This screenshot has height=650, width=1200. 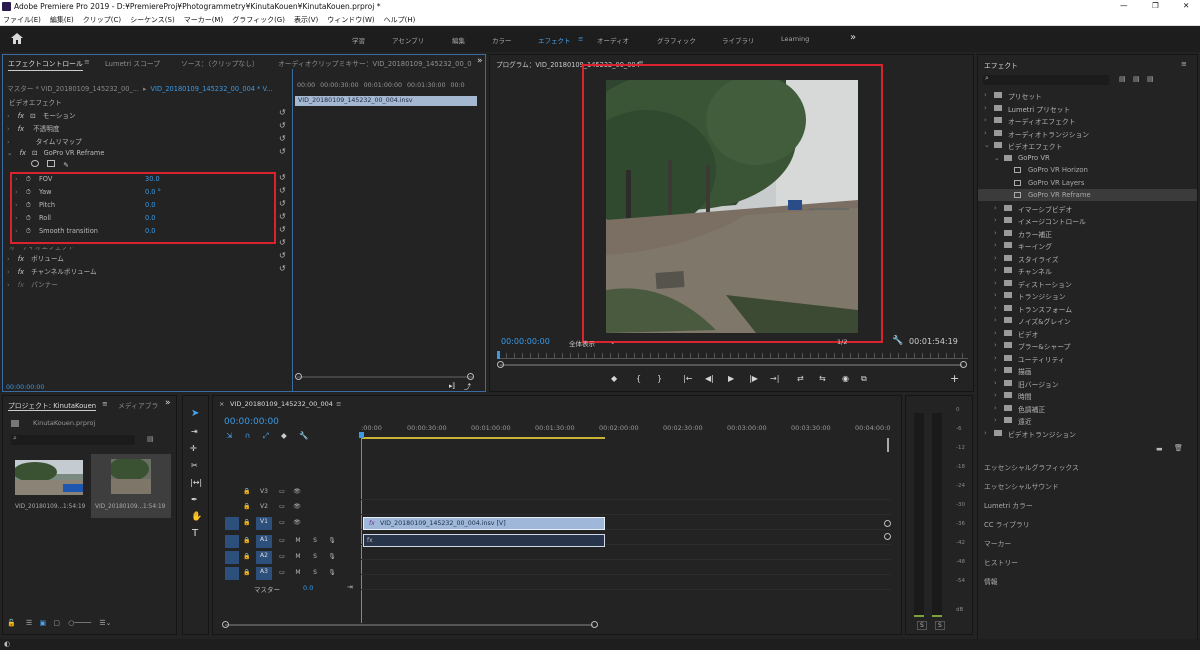 I want to click on hand-tool-icon: ✋, so click(x=196, y=517).